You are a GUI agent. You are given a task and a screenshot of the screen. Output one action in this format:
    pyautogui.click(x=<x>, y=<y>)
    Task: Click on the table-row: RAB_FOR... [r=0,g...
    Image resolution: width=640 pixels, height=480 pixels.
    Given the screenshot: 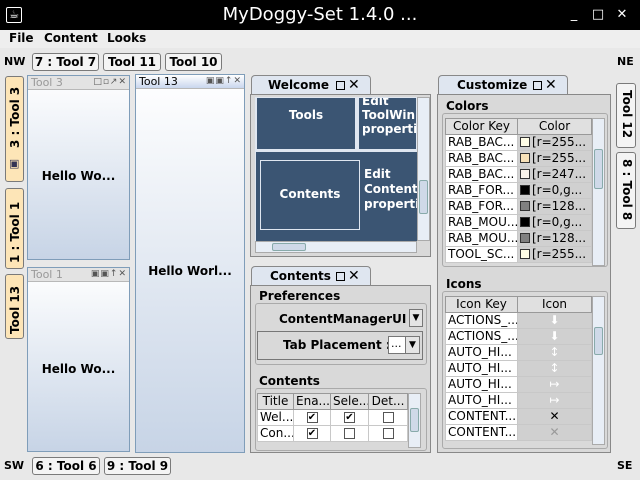 What is the action you would take?
    pyautogui.click(x=518, y=190)
    